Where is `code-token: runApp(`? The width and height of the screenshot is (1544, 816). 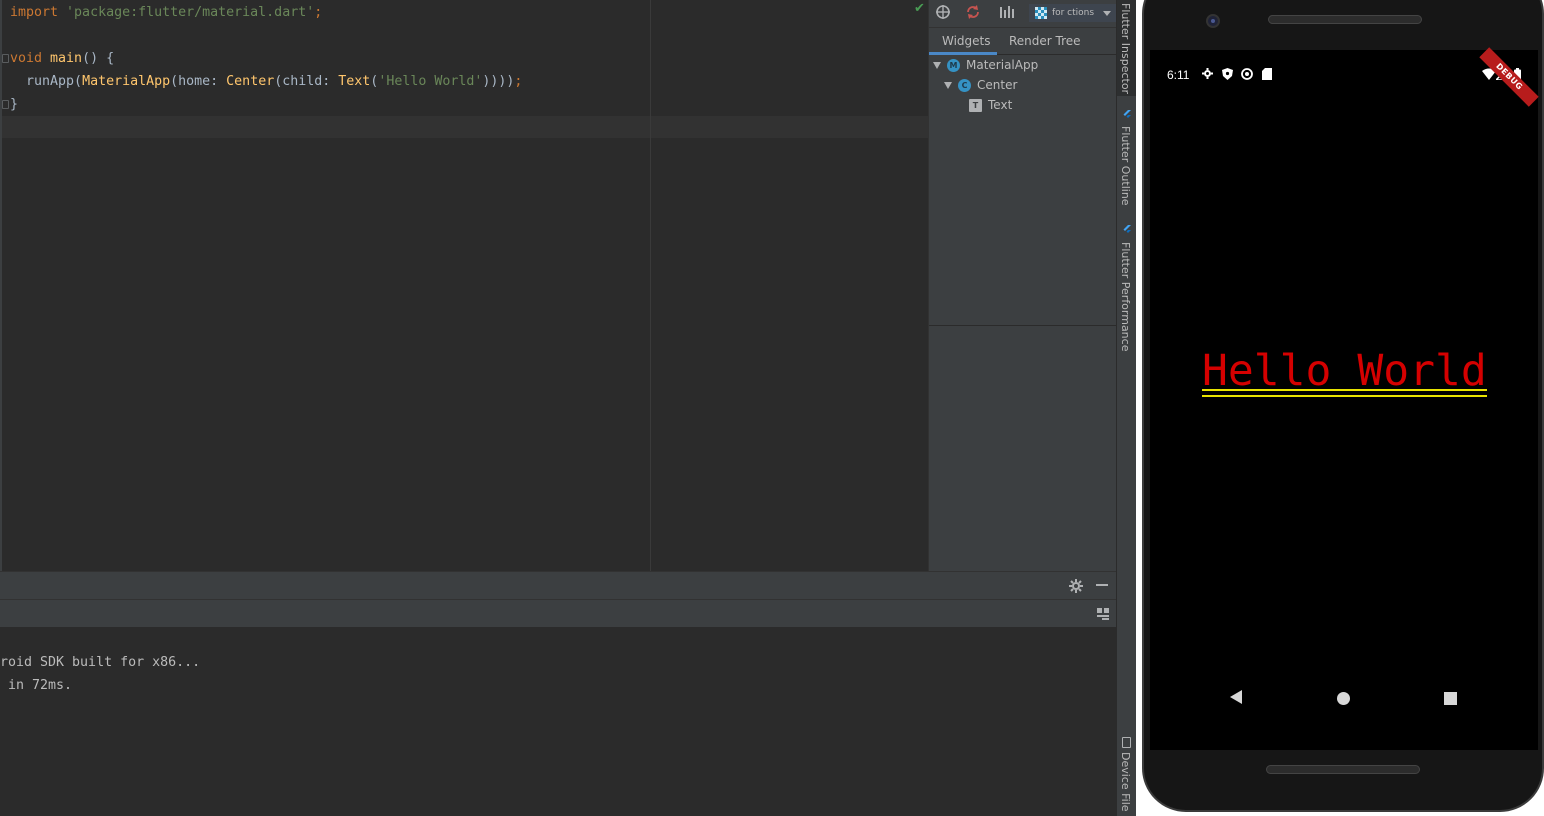 code-token: runApp( is located at coordinates (46, 81).